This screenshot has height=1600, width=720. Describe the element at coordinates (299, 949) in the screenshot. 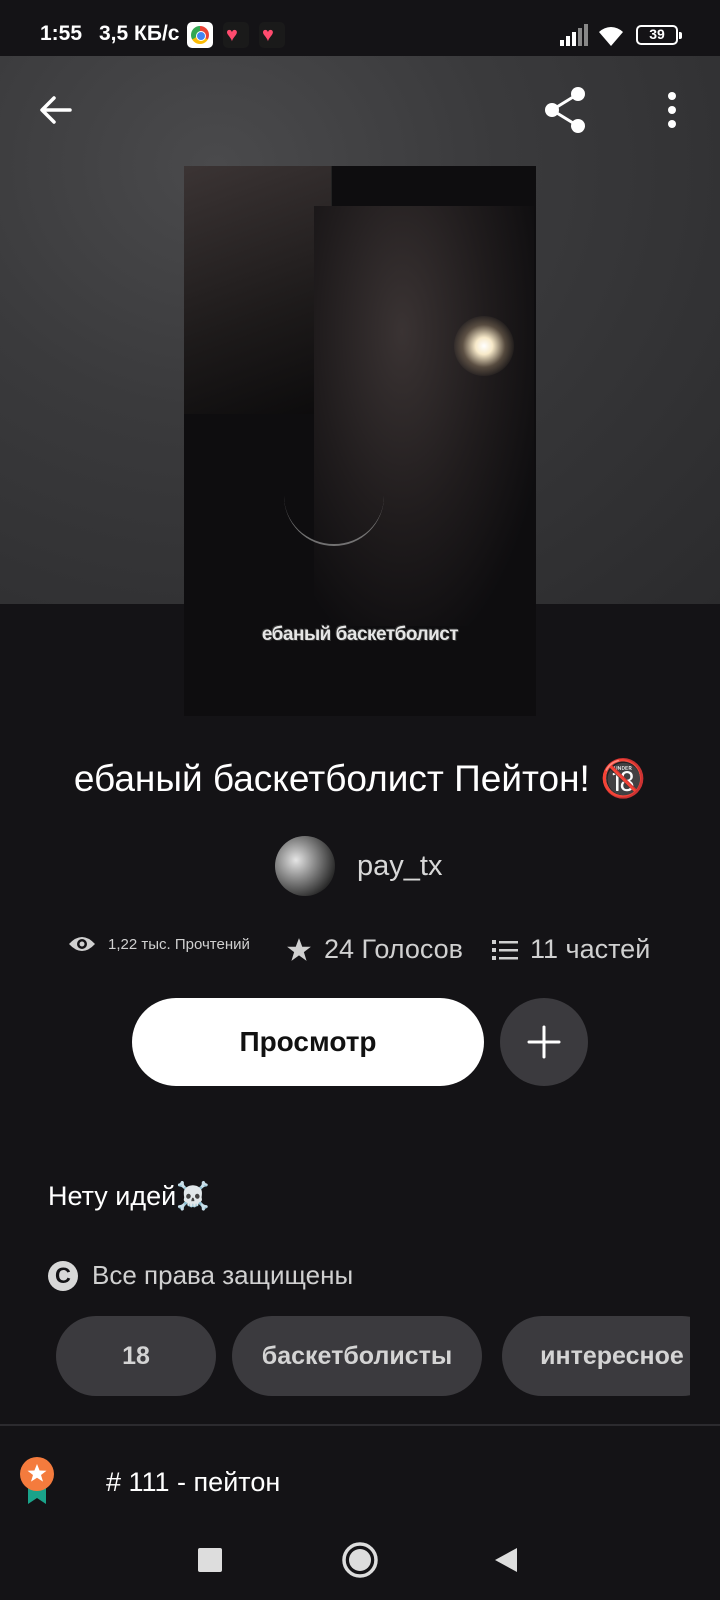

I see `star-icon` at that location.